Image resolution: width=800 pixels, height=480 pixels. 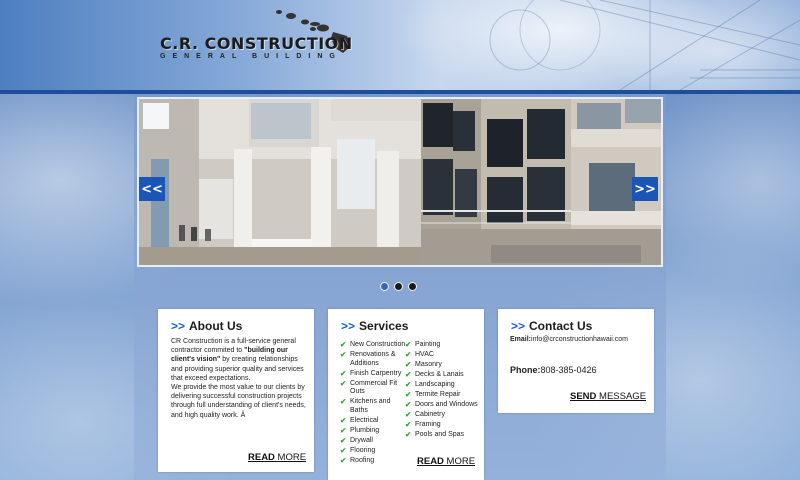 I want to click on send-rest: MESSAGE, so click(x=621, y=396).